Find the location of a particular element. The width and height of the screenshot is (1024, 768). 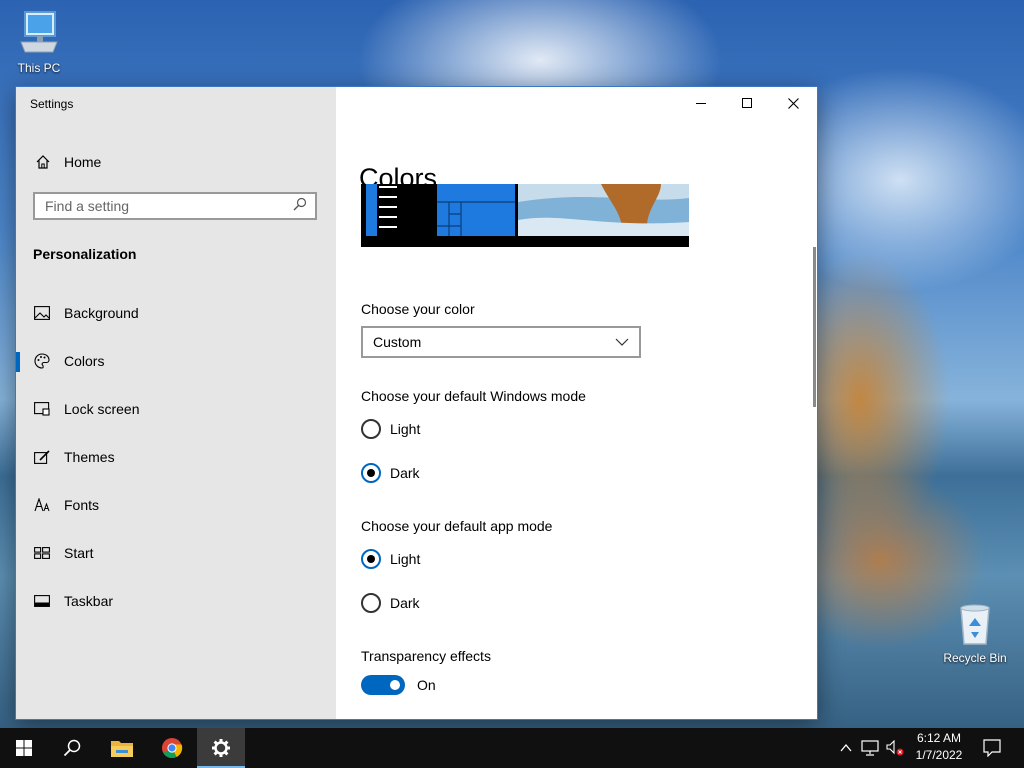

windows-mode-label: Choose your default Windows mode is located at coordinates (473, 396).